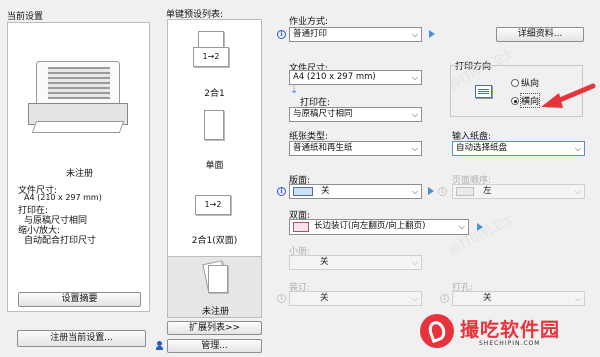 This screenshot has height=357, width=600. What do you see at coordinates (568, 95) in the screenshot?
I see `red-pointer-arrow` at bounding box center [568, 95].